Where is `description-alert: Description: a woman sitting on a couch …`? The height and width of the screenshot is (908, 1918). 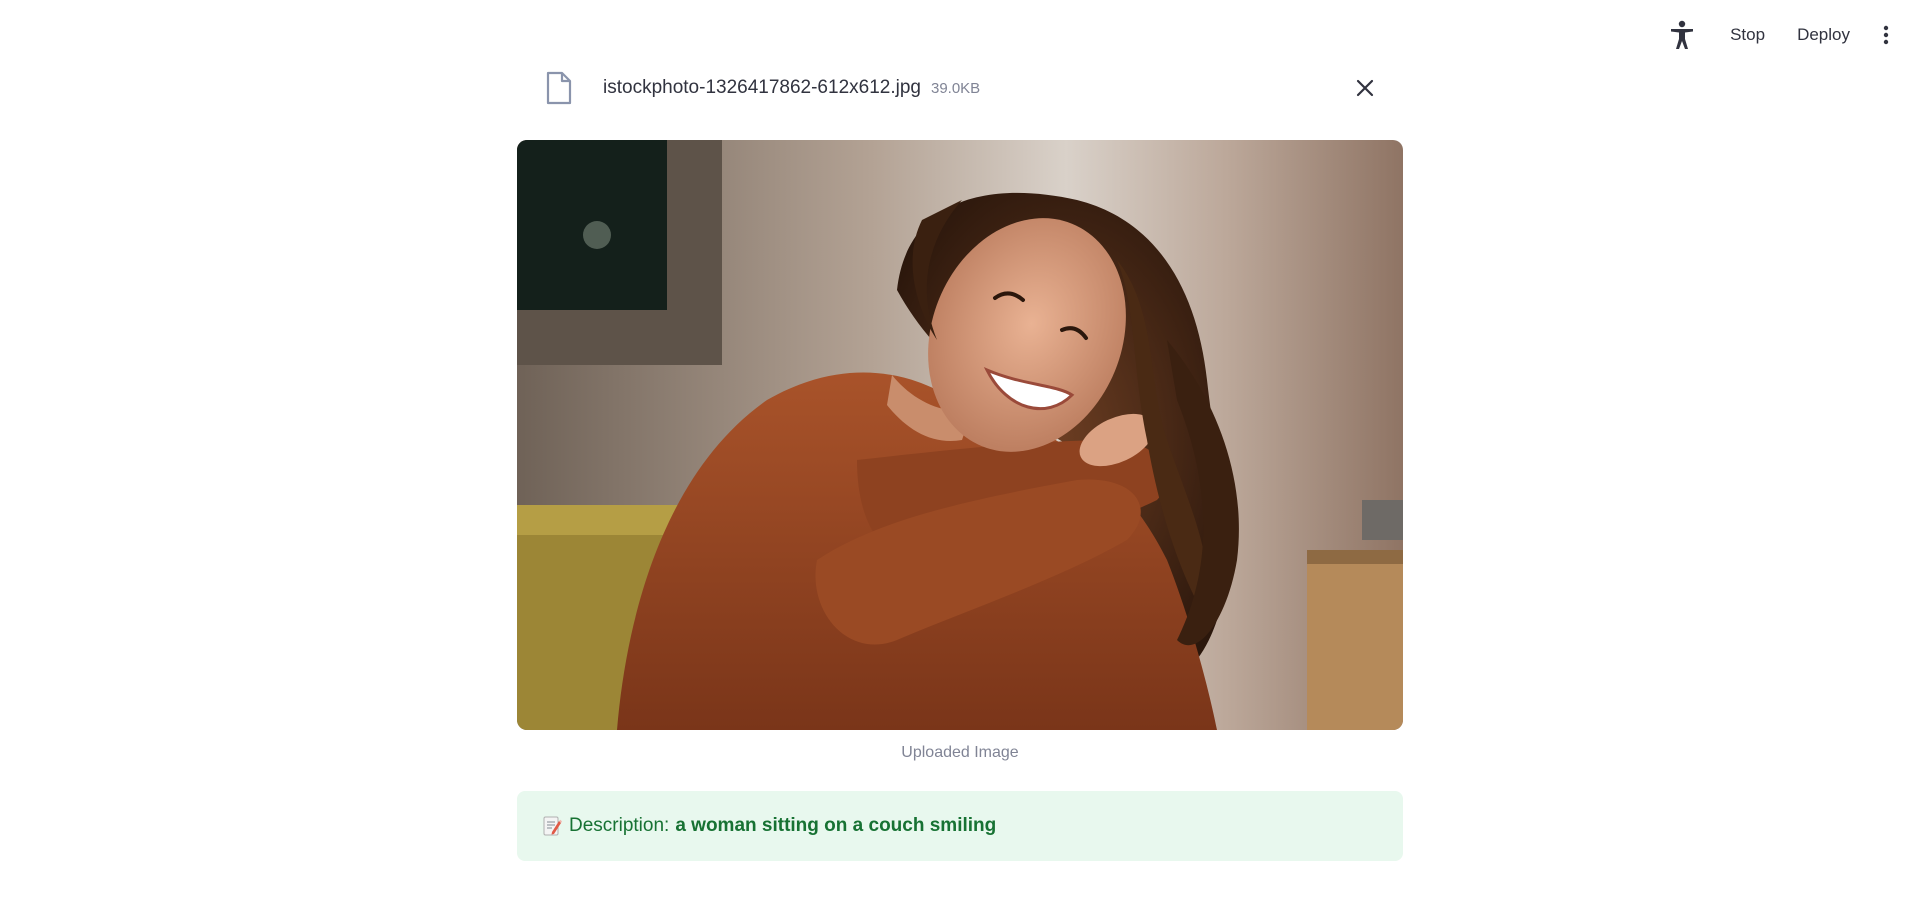 description-alert: Description: a woman sitting on a couch … is located at coordinates (960, 826).